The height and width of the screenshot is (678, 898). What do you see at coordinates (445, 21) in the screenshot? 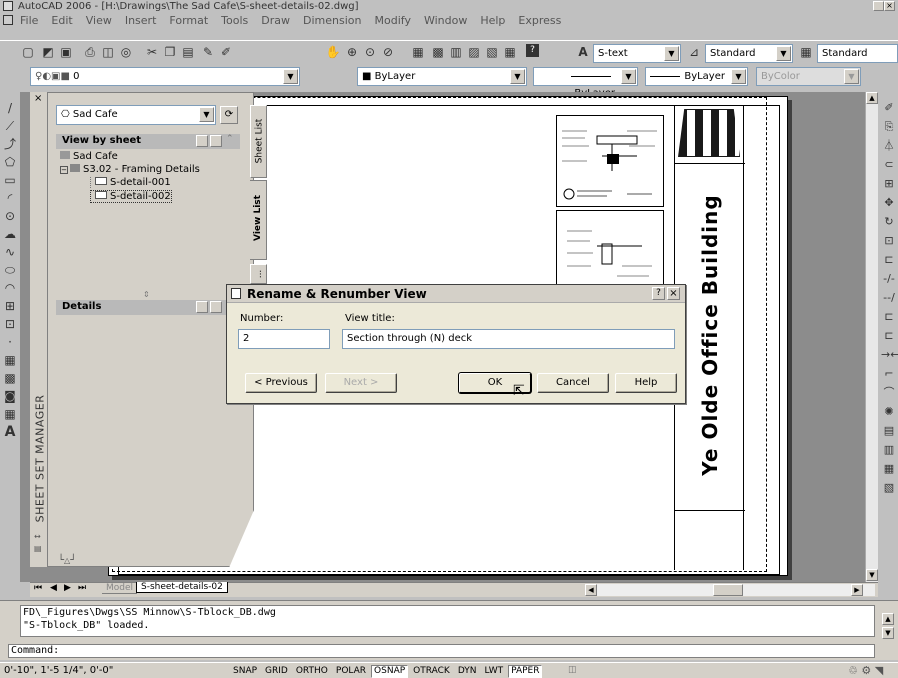
I see `menu-window: Window` at bounding box center [445, 21].